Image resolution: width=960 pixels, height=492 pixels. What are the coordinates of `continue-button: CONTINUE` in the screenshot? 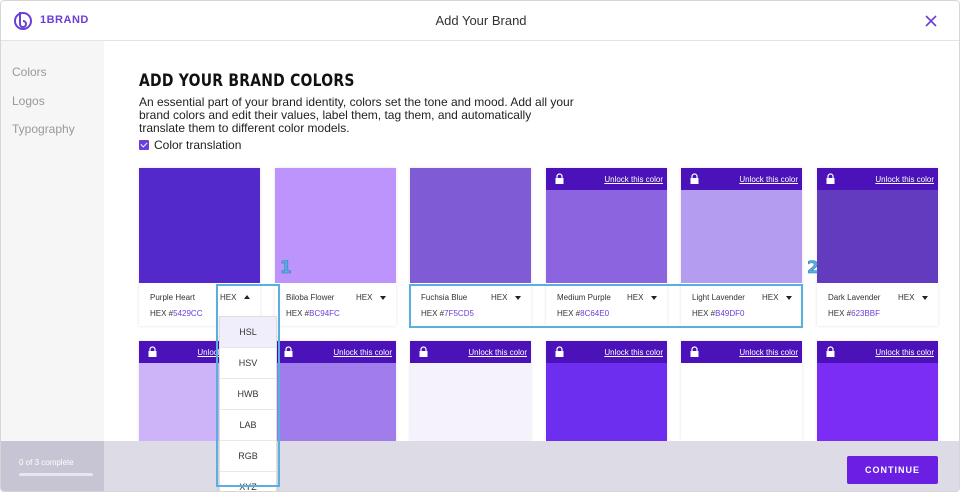 It's located at (892, 470).